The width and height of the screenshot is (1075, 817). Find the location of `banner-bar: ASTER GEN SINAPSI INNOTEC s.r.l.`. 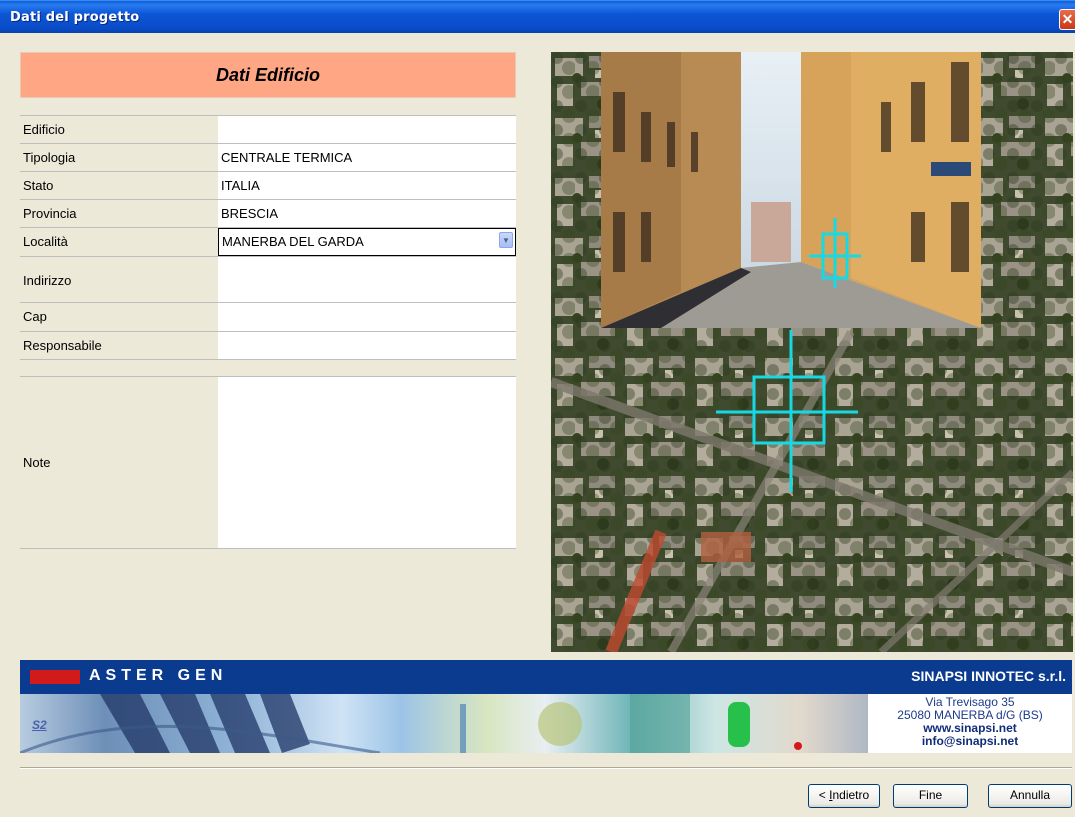

banner-bar: ASTER GEN SINAPSI INNOTEC s.r.l. is located at coordinates (546, 677).